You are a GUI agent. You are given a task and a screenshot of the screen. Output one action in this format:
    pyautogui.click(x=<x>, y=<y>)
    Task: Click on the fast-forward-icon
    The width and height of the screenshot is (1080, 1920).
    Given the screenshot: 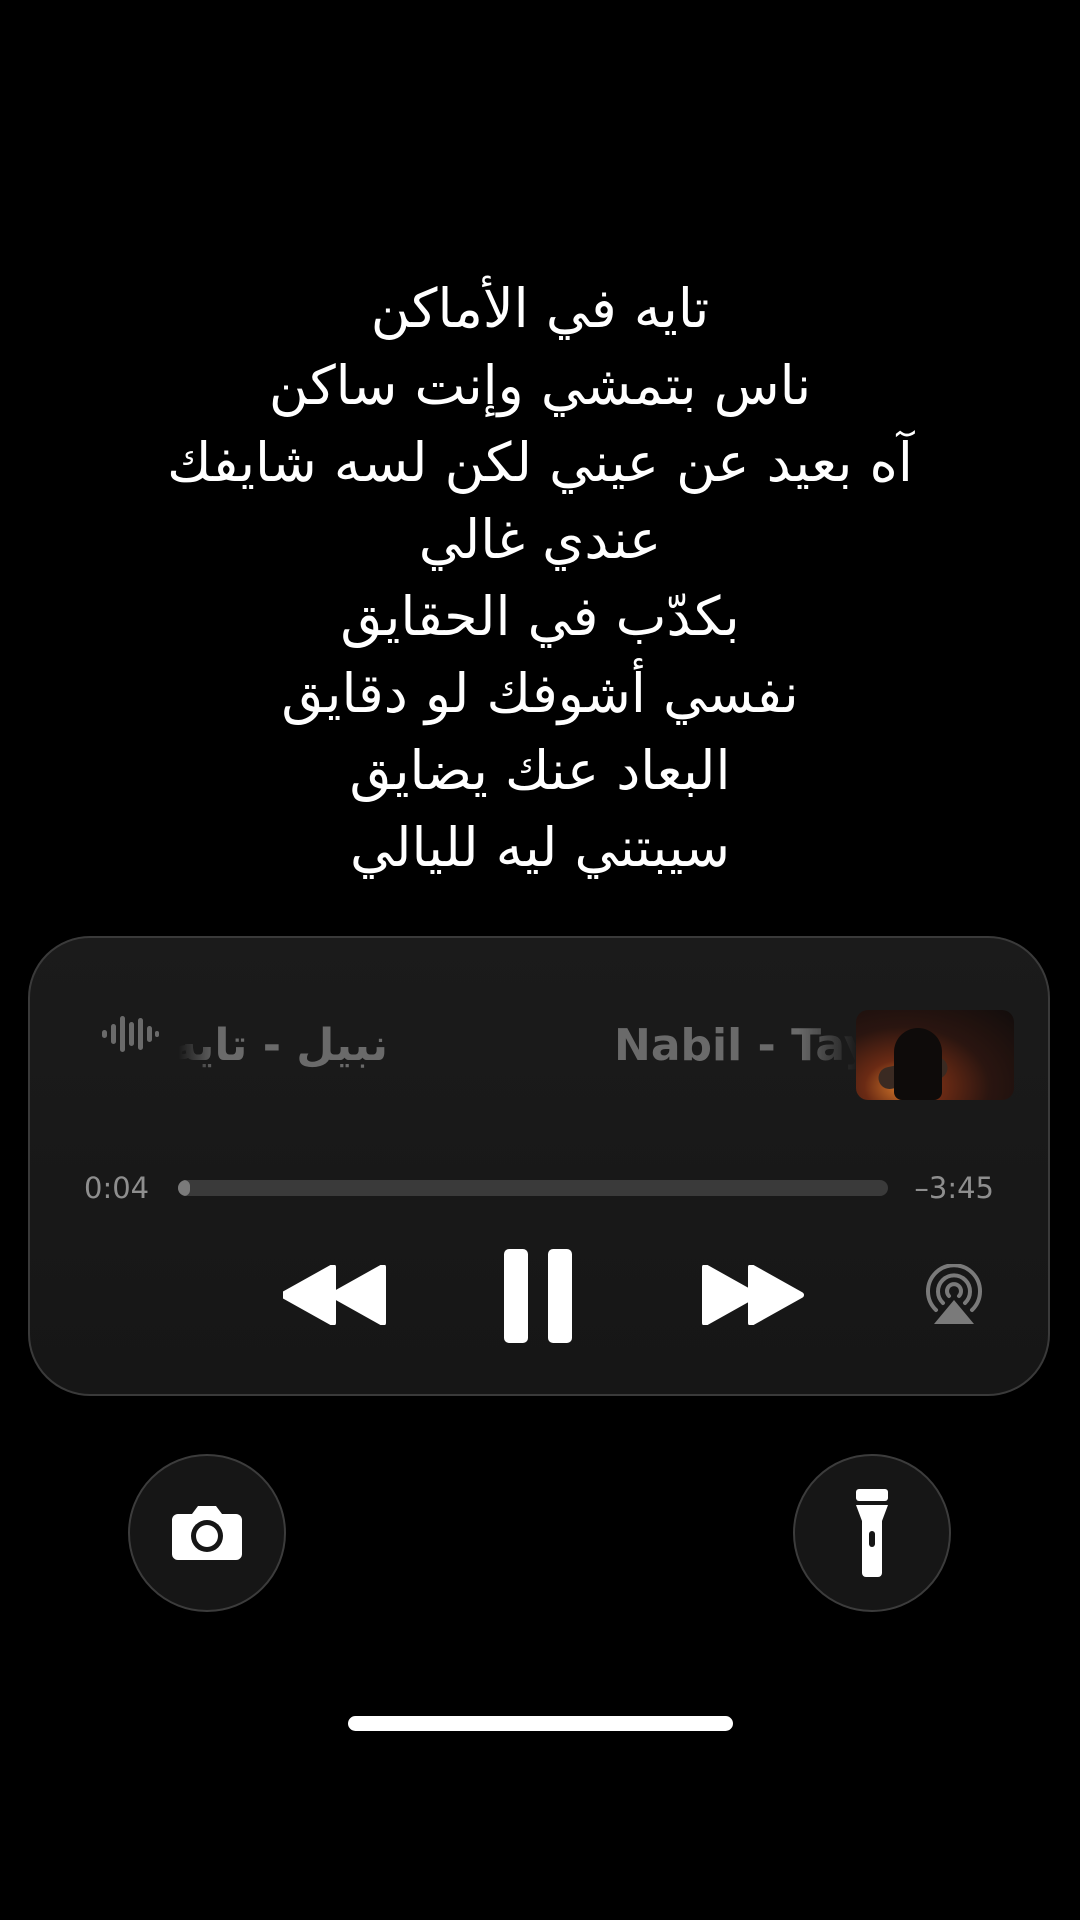 What is the action you would take?
    pyautogui.click(x=753, y=1295)
    